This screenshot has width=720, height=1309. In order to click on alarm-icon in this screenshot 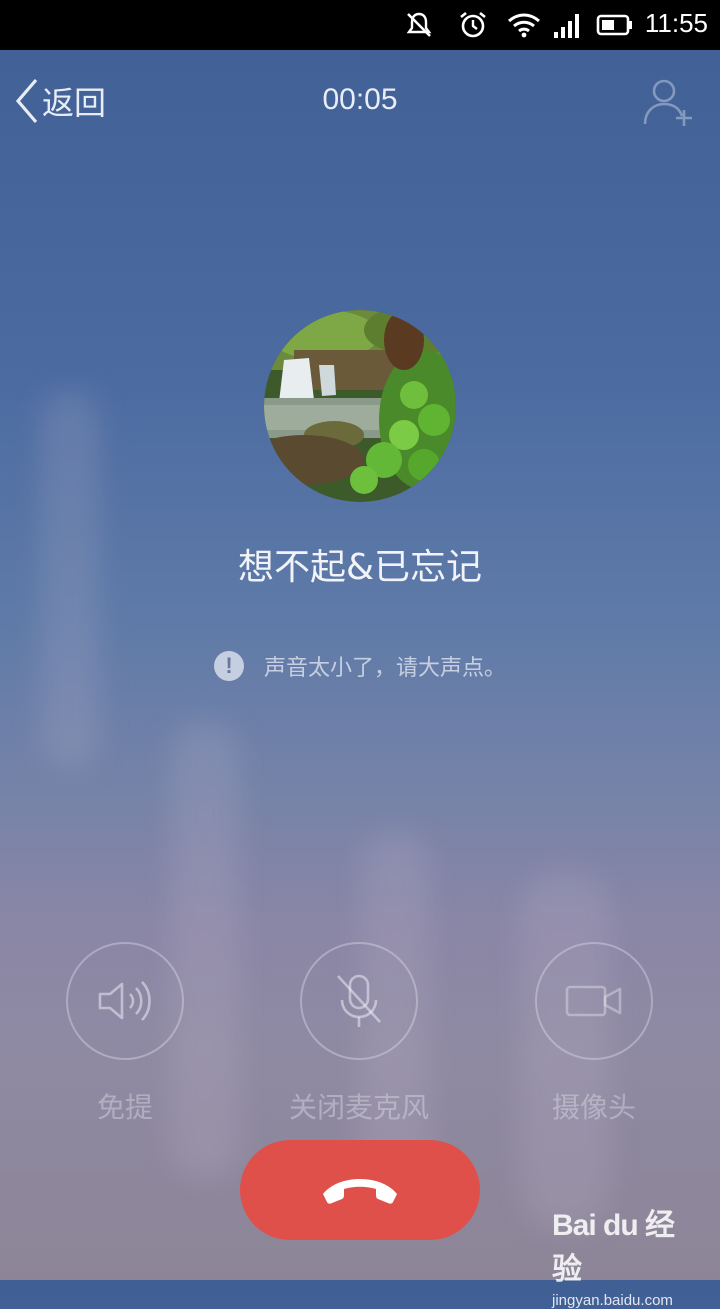, I will do `click(473, 24)`.